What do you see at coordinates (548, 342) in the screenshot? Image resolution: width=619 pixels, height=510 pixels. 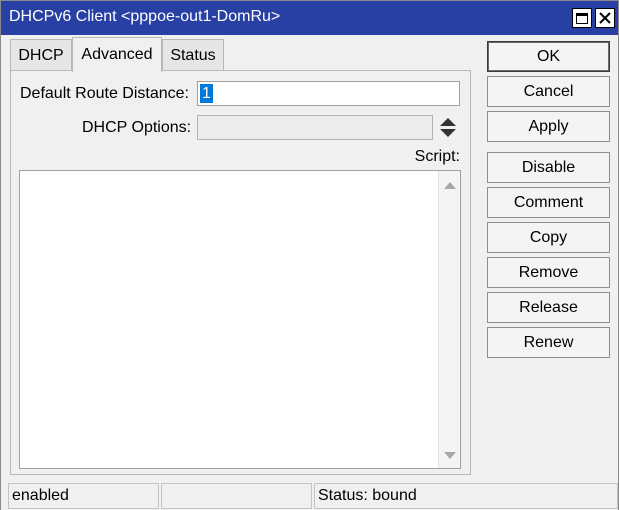 I see `renew-button: Renew` at bounding box center [548, 342].